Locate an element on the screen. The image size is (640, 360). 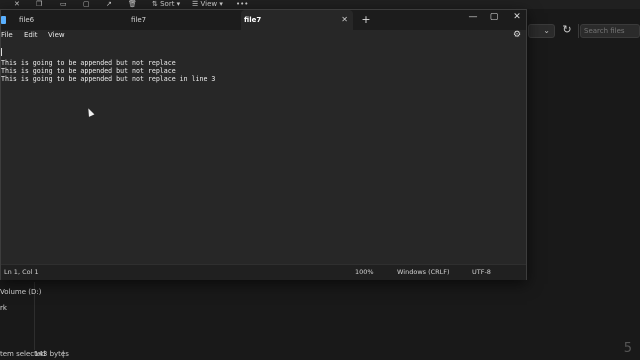
minimize-icon: — is located at coordinates (473, 17).